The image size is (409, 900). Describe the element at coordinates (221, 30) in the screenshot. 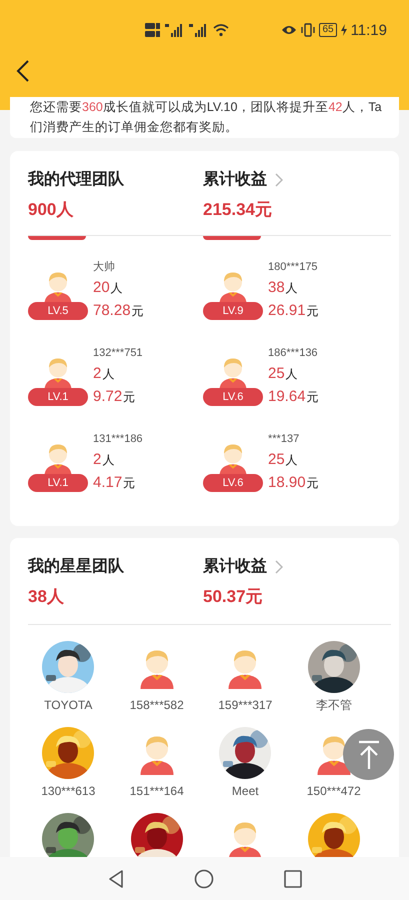

I see `wifi-icon` at that location.